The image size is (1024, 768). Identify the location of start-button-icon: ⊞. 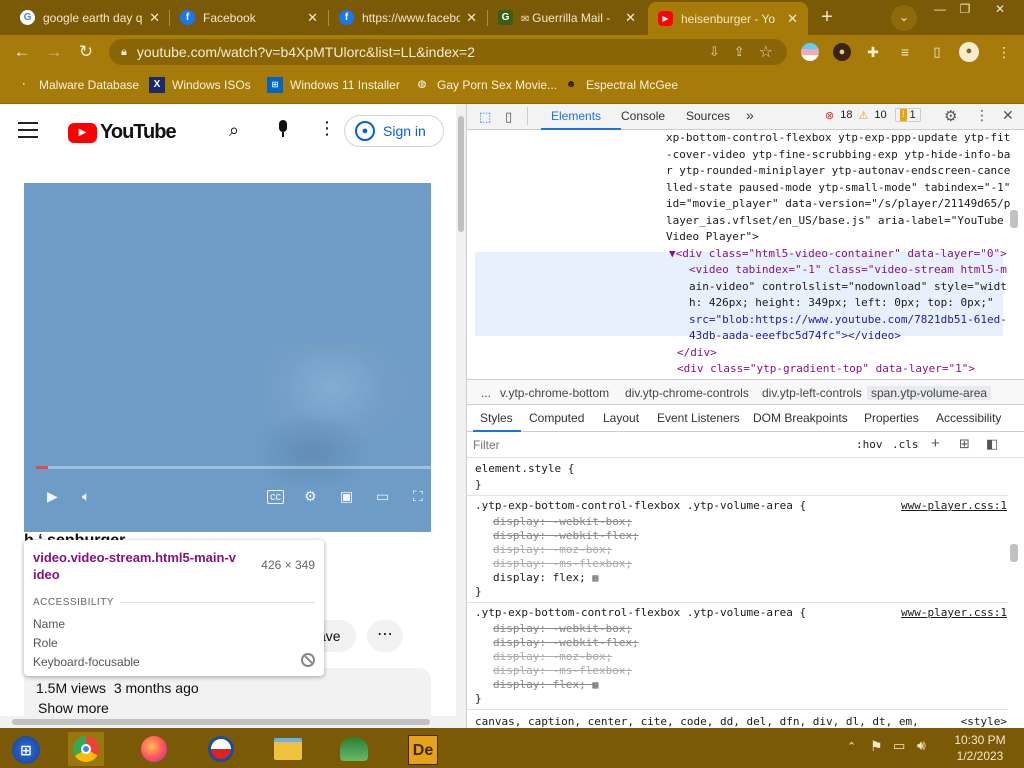
(26, 749).